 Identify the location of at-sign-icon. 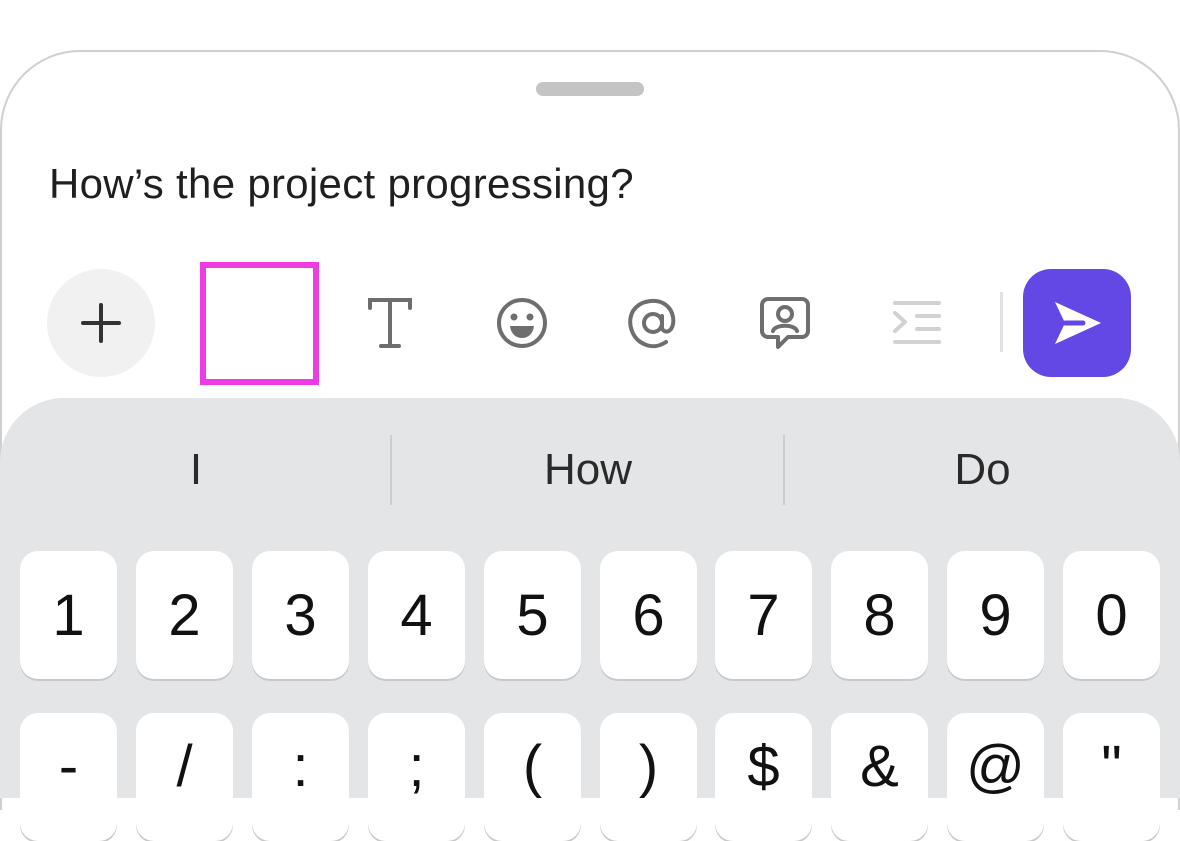
(652, 323).